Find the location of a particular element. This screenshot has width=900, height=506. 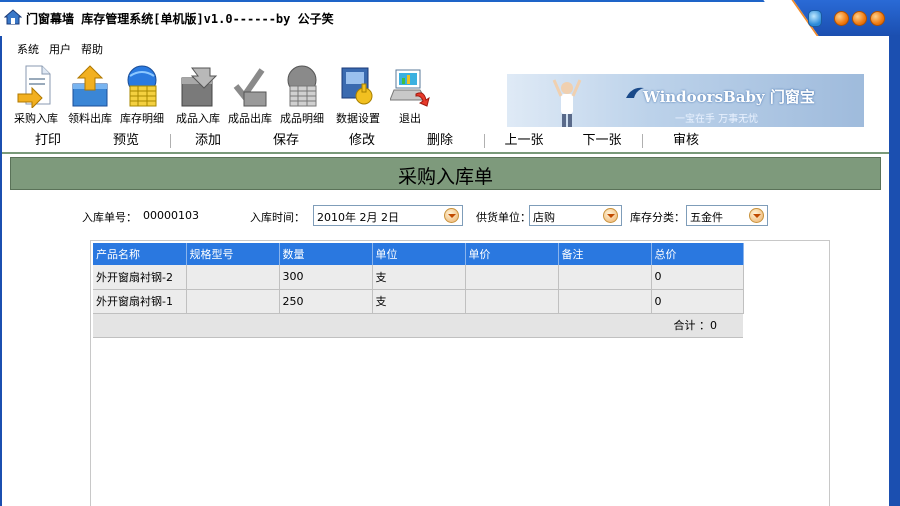

delete-button: 删除 is located at coordinates (440, 141).